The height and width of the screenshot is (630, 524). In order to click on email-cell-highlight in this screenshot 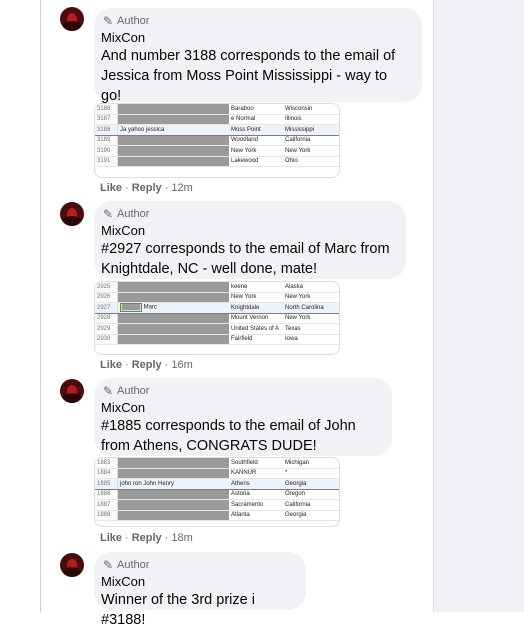, I will do `click(131, 308)`.